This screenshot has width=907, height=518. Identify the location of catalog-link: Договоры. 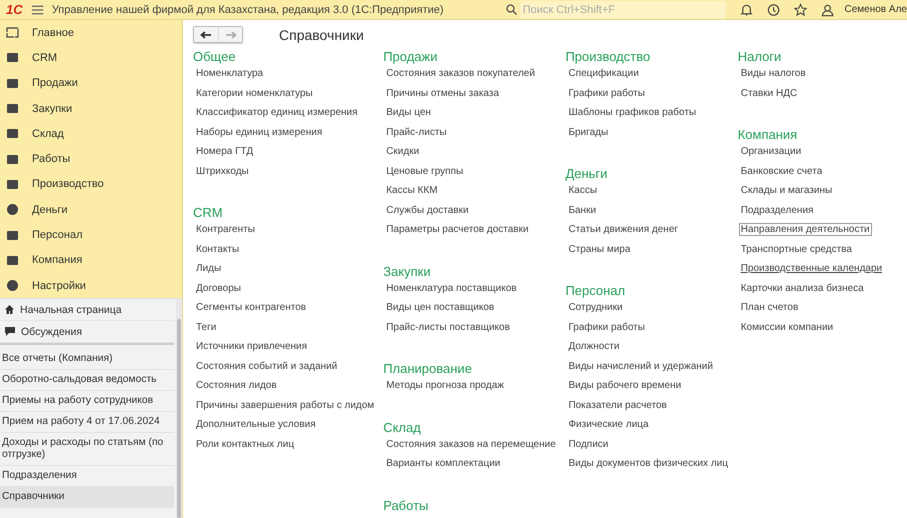
(218, 288).